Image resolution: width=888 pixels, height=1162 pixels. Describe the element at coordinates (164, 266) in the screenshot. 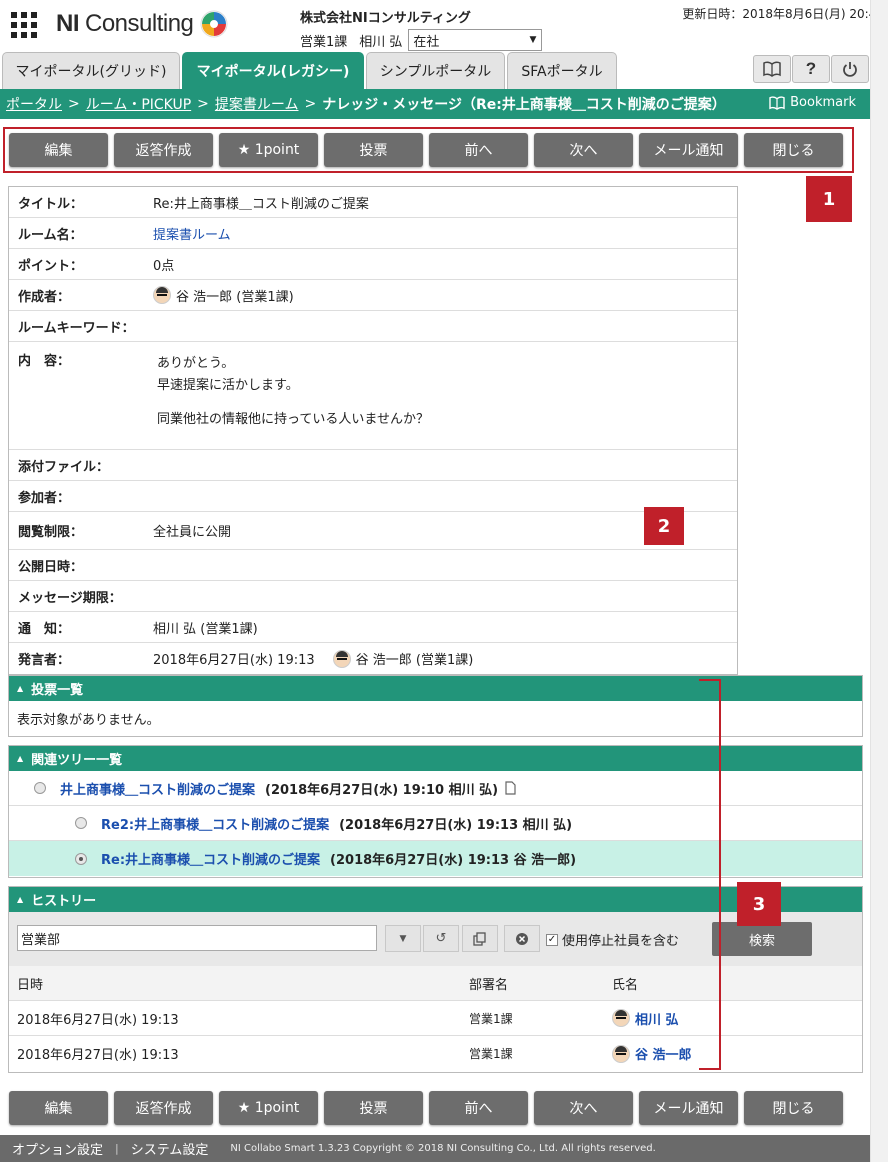

I see `detail-point-value: 0点` at that location.